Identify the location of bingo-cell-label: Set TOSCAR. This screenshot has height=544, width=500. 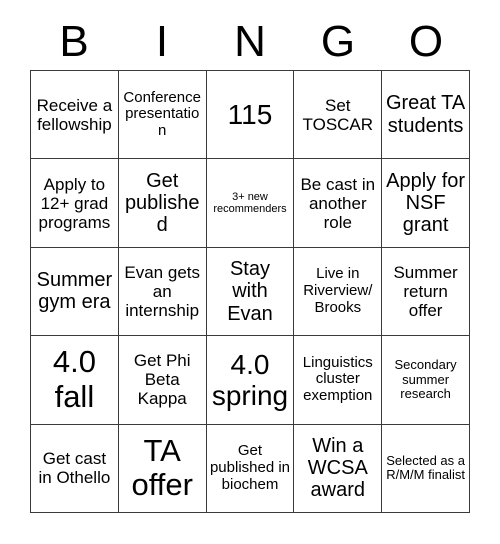
(338, 114).